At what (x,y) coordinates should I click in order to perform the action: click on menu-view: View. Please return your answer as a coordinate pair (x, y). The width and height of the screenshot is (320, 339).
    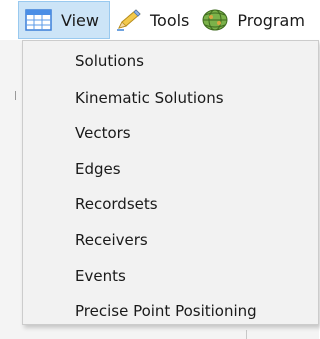
    Looking at the image, I should click on (64, 20).